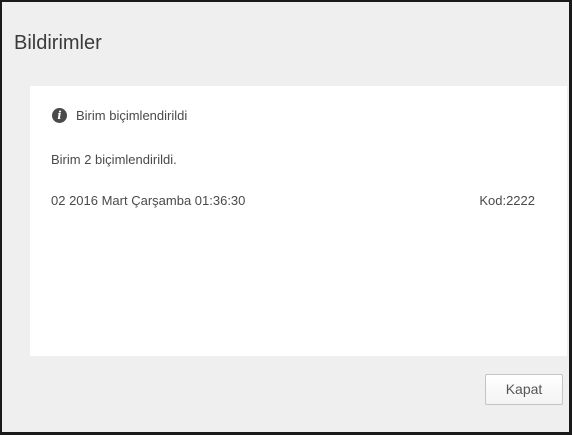 The height and width of the screenshot is (435, 572). Describe the element at coordinates (507, 200) in the screenshot. I see `notification-code: Kod:2222` at that location.